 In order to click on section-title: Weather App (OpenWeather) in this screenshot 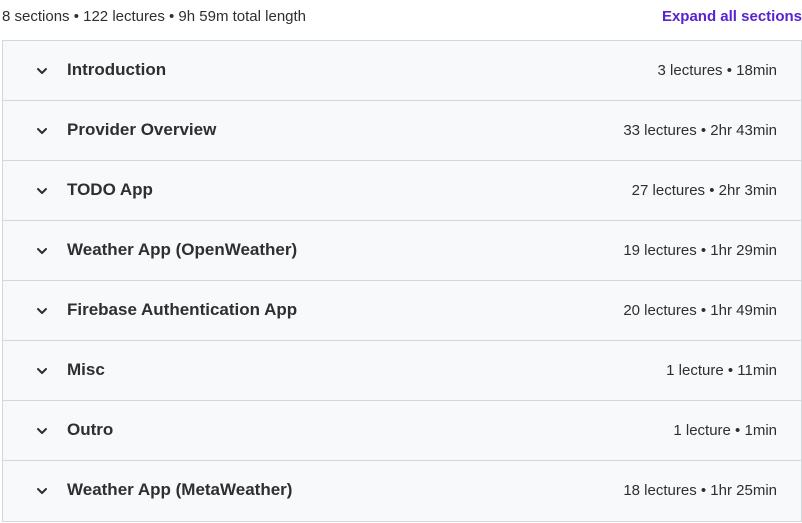, I will do `click(182, 249)`.